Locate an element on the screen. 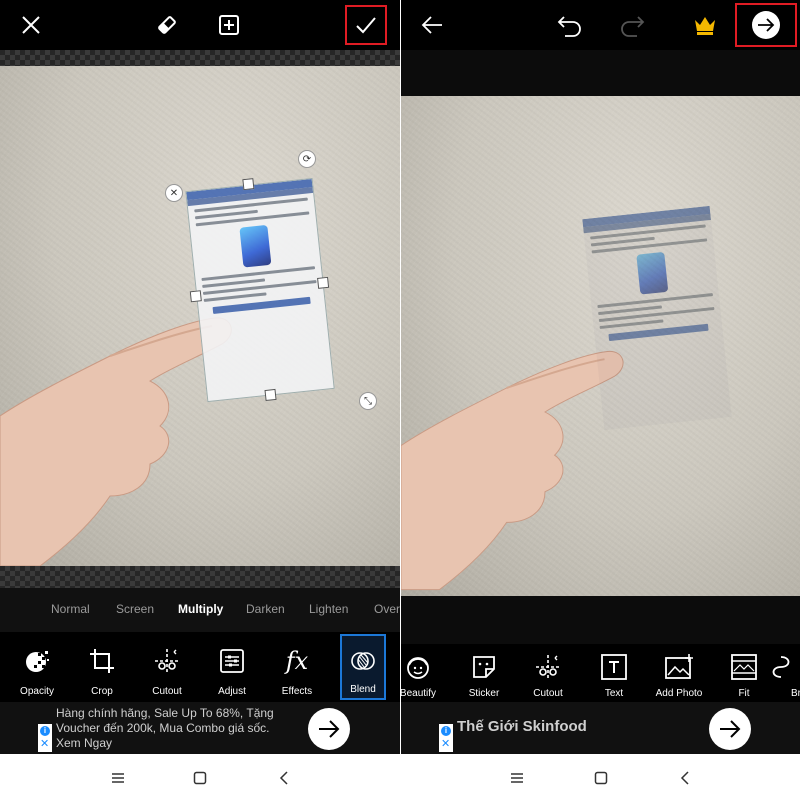  transparency-strip is located at coordinates (200, 58).